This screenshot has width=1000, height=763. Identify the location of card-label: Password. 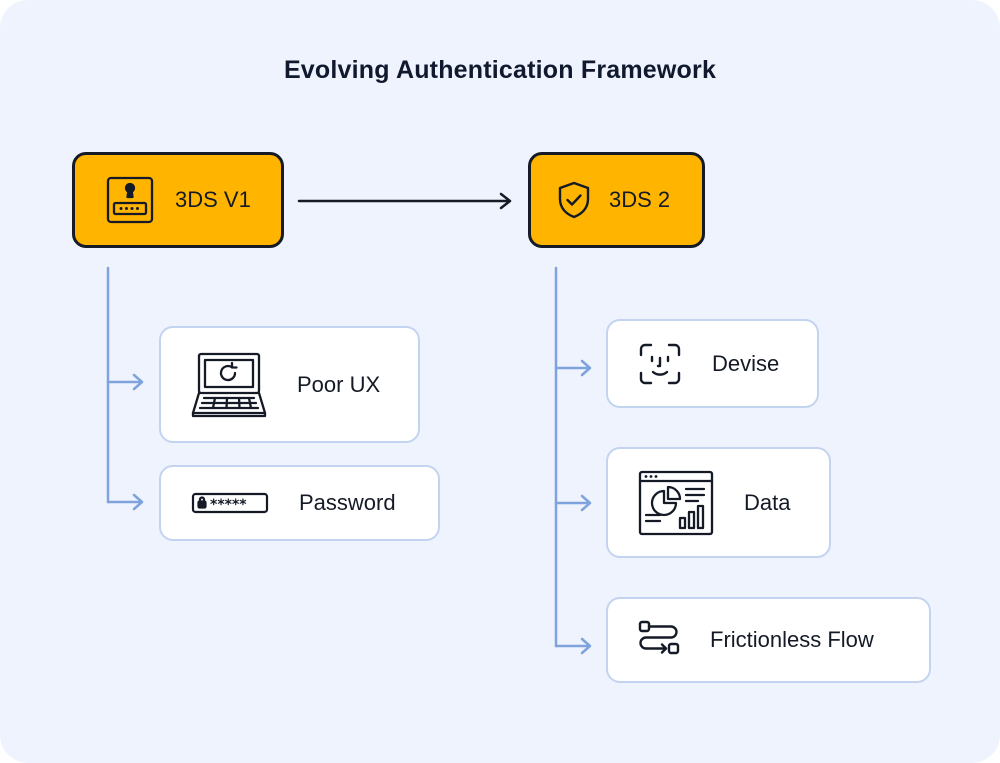
(347, 502).